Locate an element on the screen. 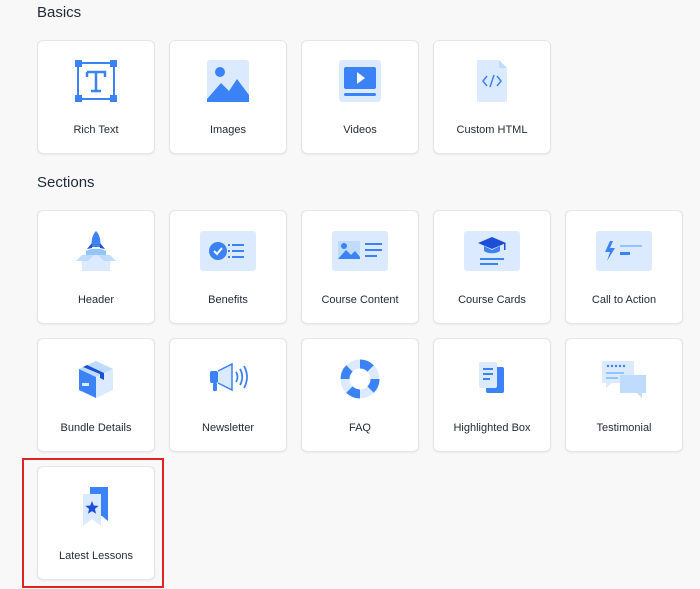 This screenshot has height=589, width=700. course-cards-tile: Course Cards is located at coordinates (492, 267).